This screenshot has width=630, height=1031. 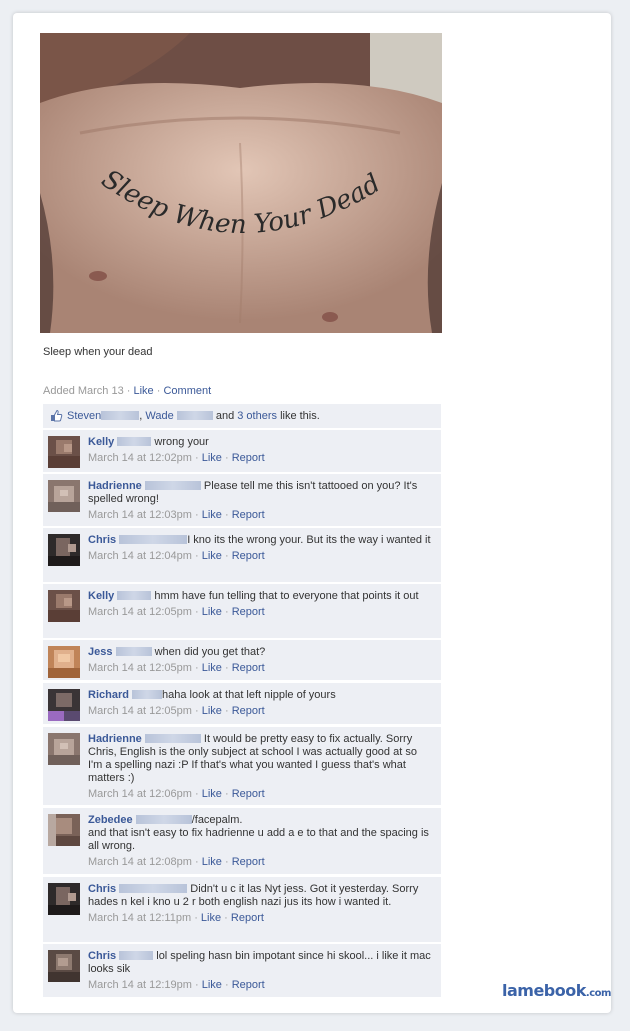 I want to click on thumbs-up-icon, so click(x=57, y=415).